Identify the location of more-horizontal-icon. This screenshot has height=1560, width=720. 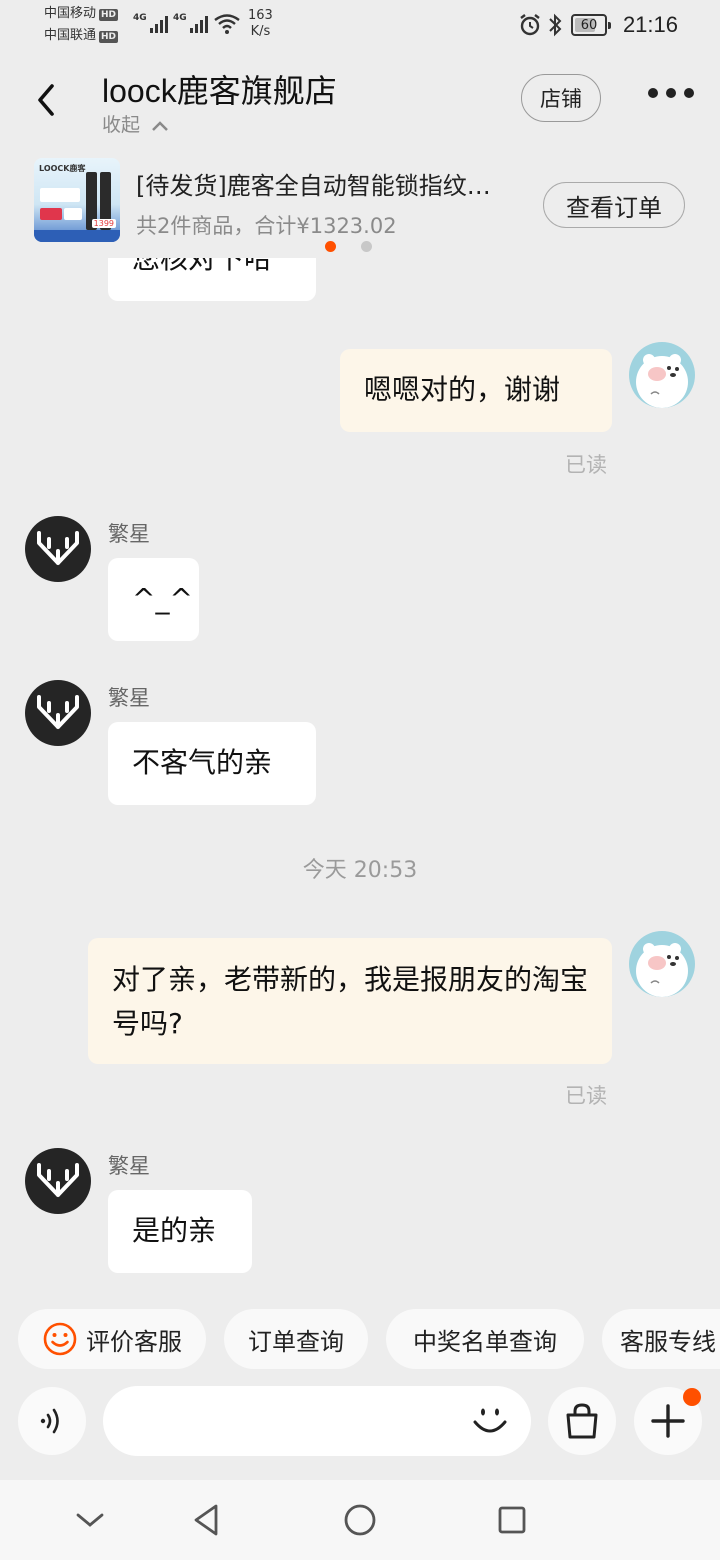
(671, 93).